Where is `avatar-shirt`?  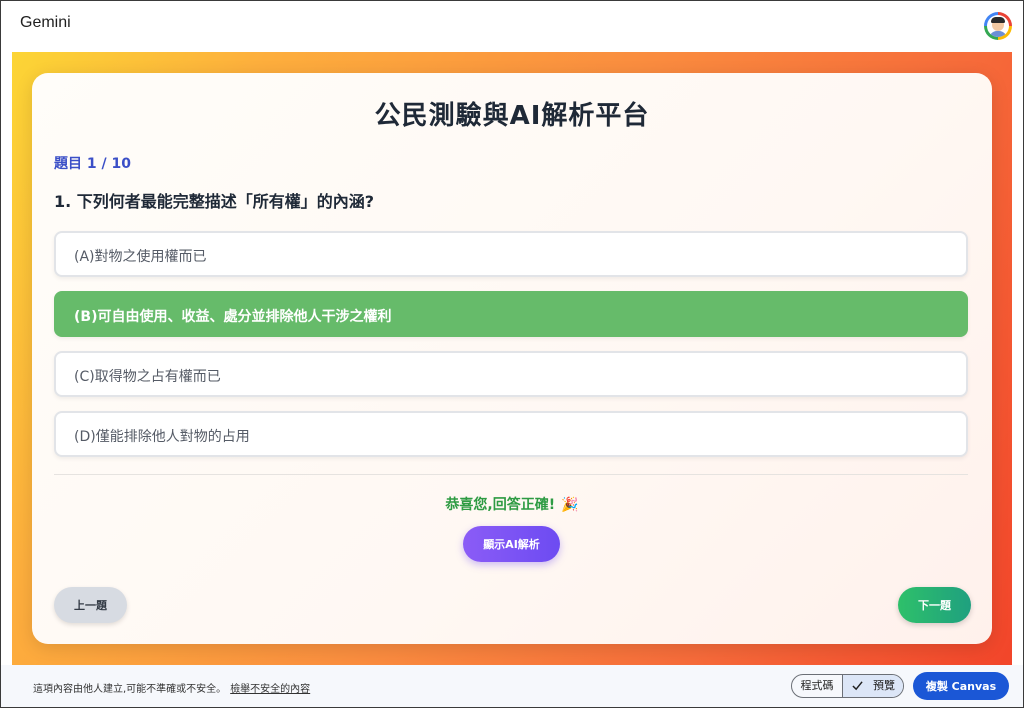 avatar-shirt is located at coordinates (998, 34).